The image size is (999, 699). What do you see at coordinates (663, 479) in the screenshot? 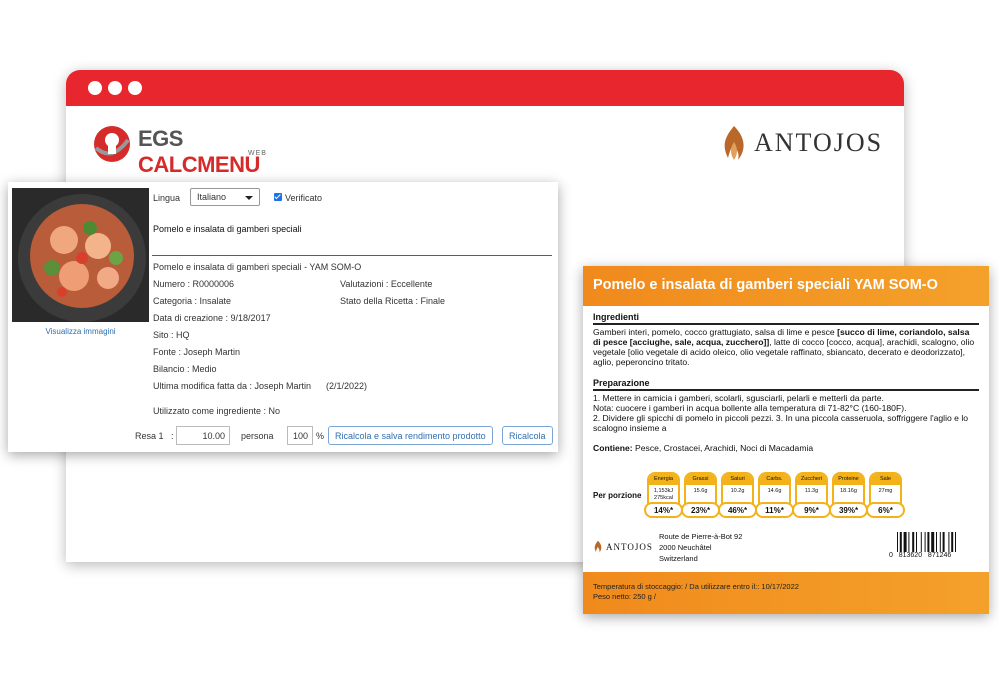
I see `nutrient-name: Energia` at bounding box center [663, 479].